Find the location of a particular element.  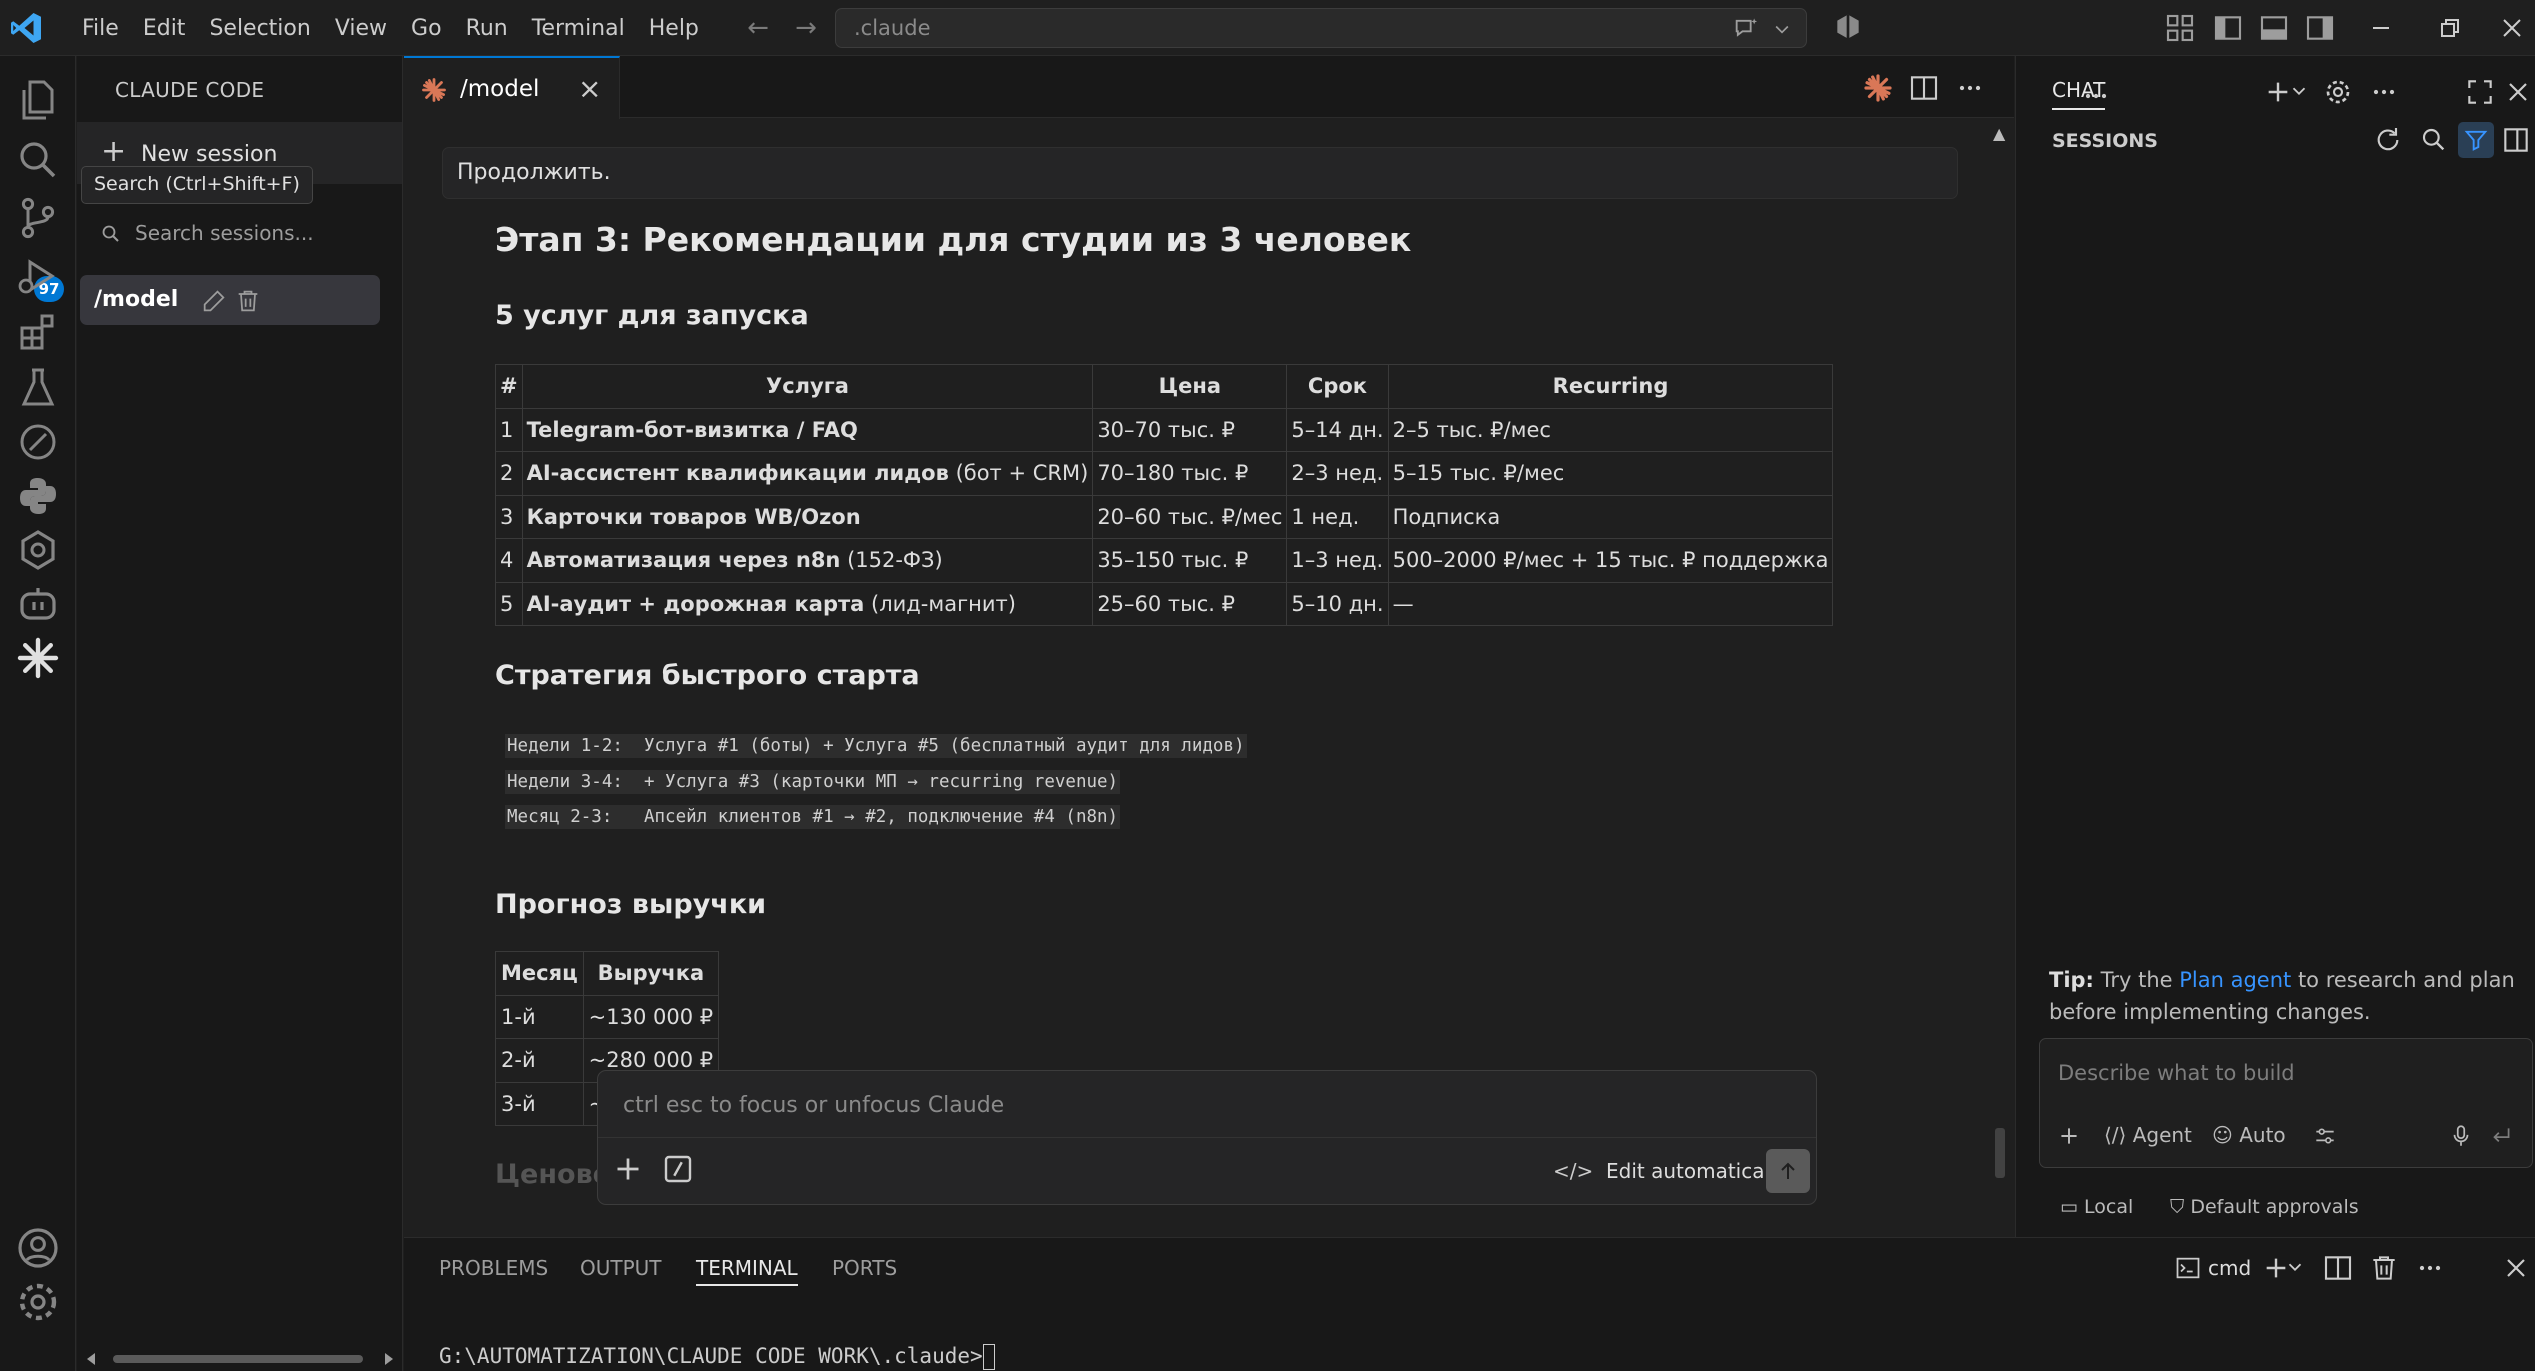

tab-output: OUTPUT is located at coordinates (621, 1268).